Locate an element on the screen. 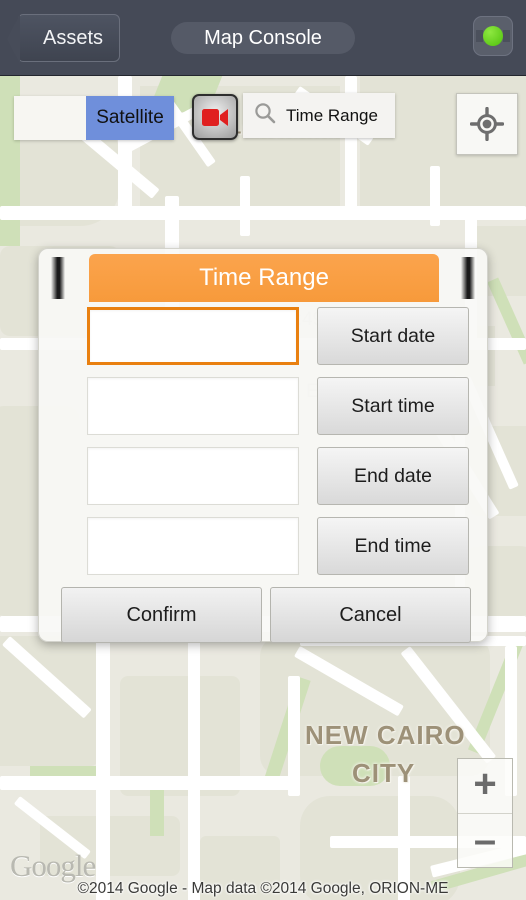 Image resolution: width=526 pixels, height=900 pixels. map-label-city: CITY is located at coordinates (384, 773).